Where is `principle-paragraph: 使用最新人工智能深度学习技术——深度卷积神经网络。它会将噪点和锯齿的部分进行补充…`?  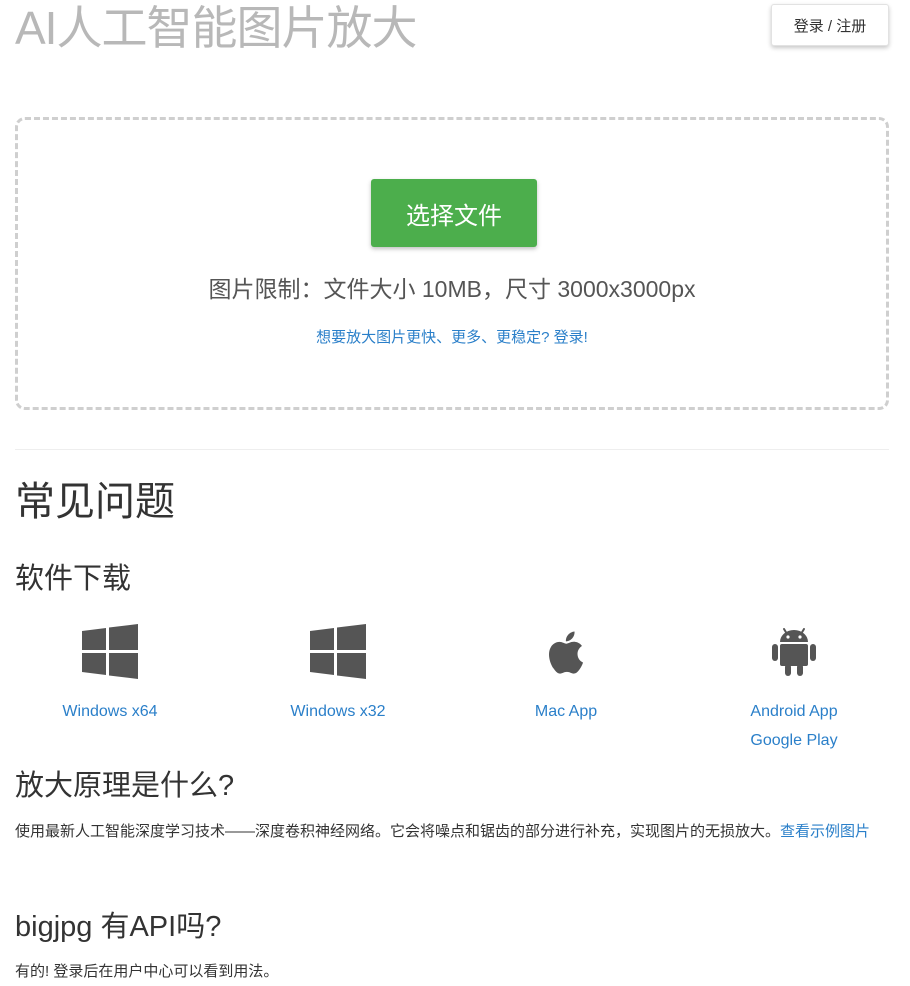
principle-paragraph: 使用最新人工智能深度学习技术——深度卷积神经网络。它会将噪点和锯齿的部分进行补充… is located at coordinates (454, 831).